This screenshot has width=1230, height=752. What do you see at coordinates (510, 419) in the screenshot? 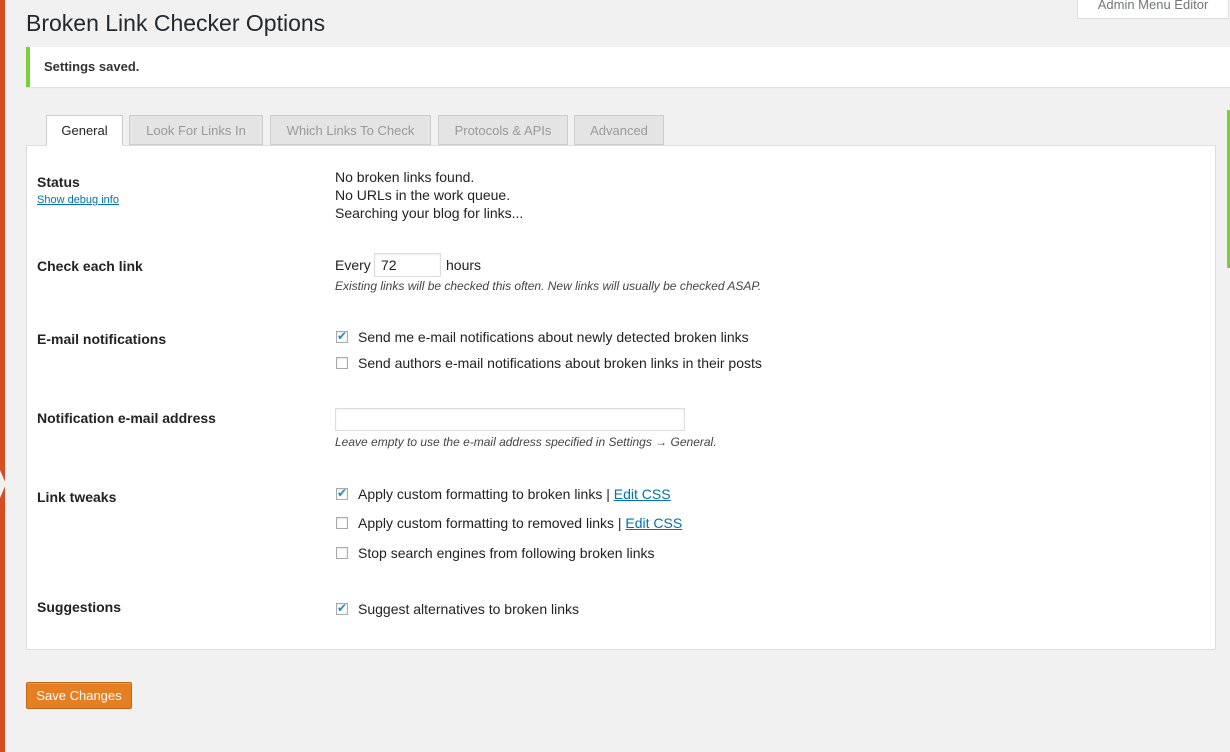
I see `notification-email-input` at bounding box center [510, 419].